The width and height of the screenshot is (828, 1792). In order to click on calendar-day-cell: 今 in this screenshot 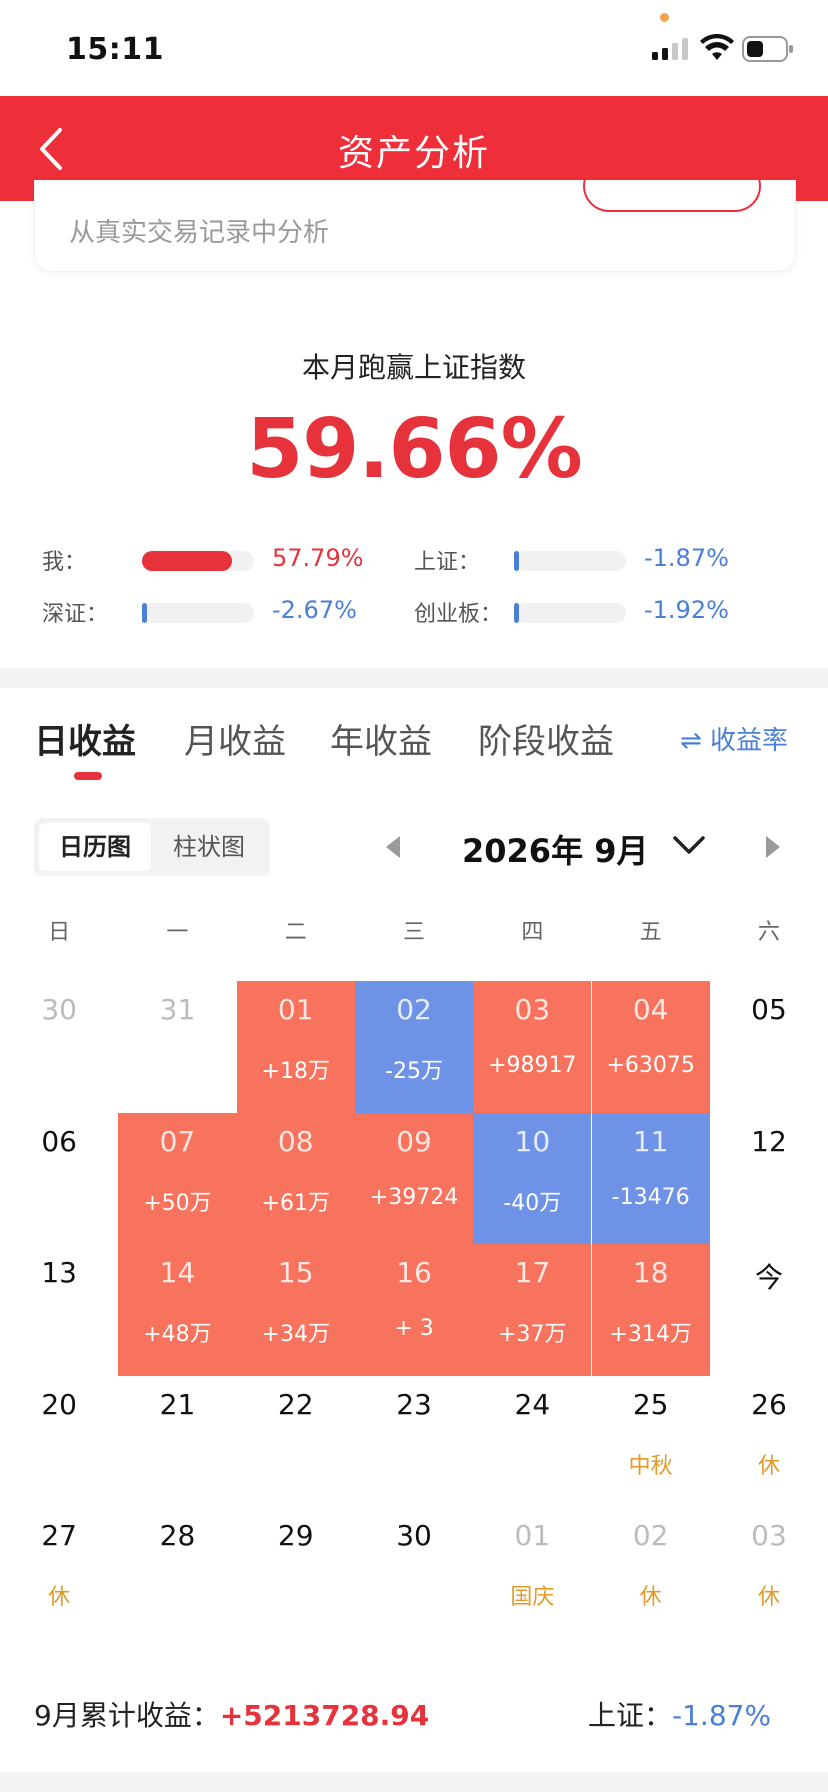, I will do `click(769, 1310)`.